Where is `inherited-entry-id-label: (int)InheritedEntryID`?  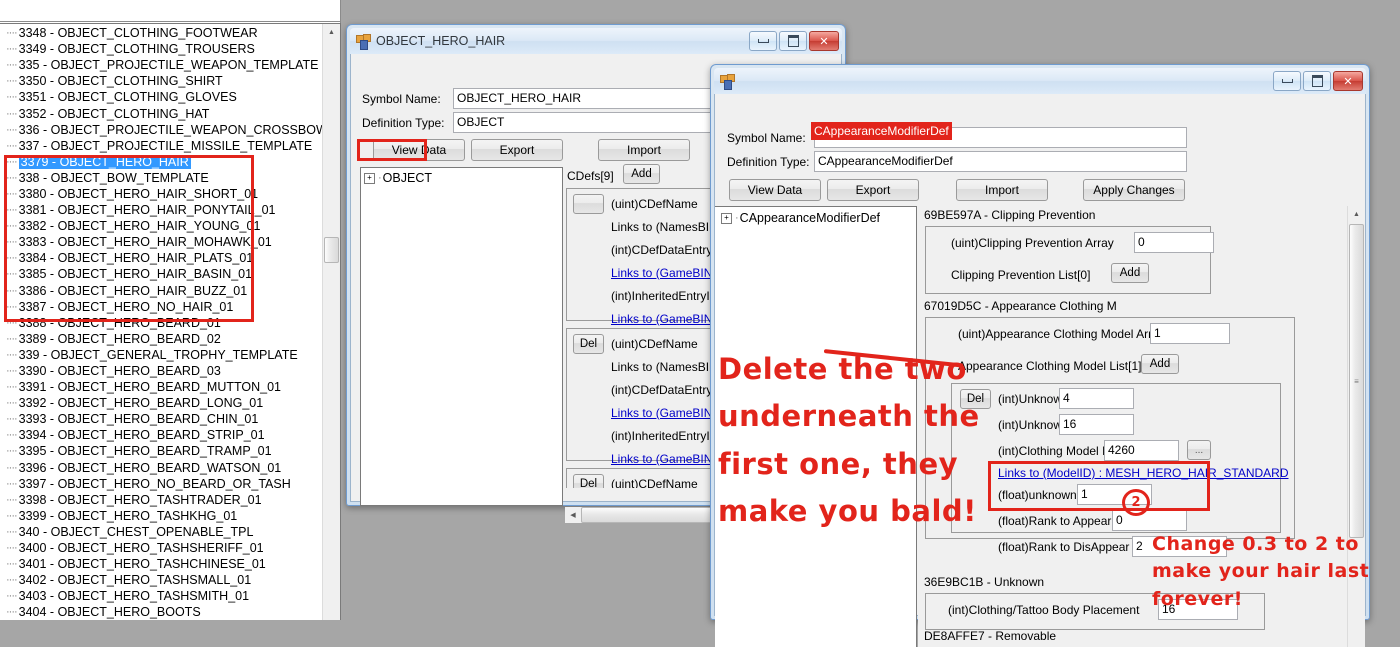
inherited-entry-id-label: (int)InheritedEntryID is located at coordinates (665, 436).